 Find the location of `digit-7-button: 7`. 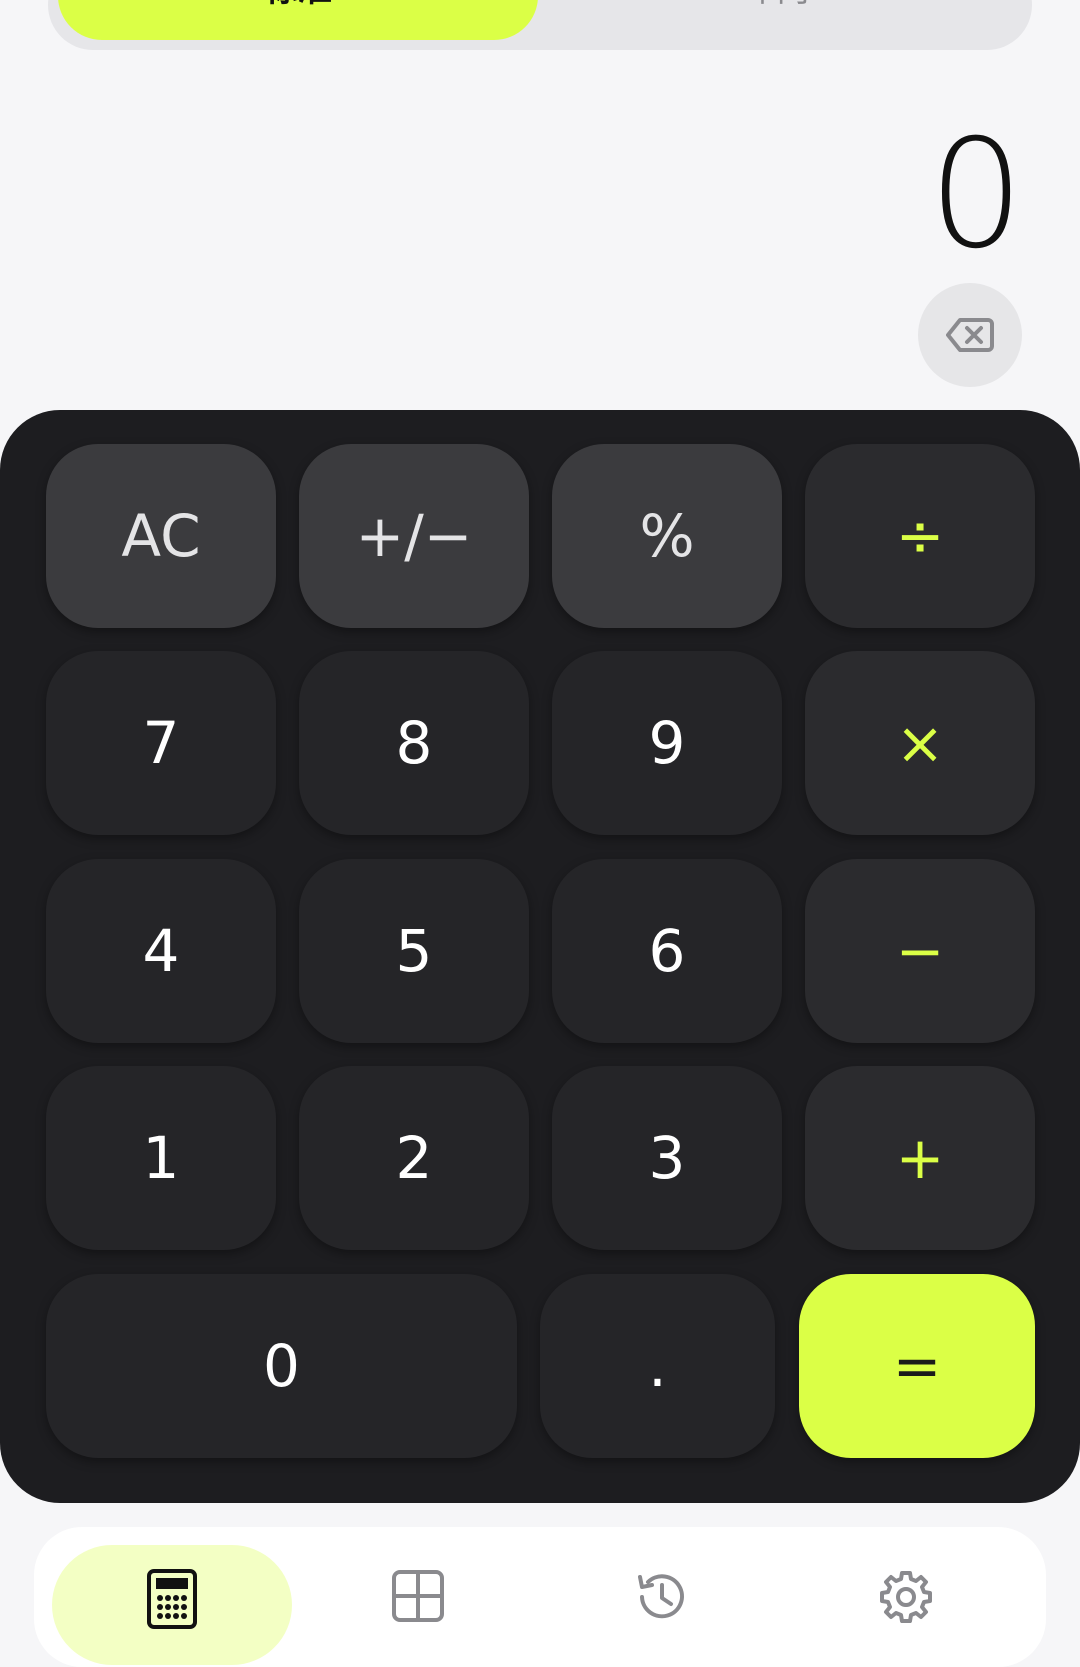

digit-7-button: 7 is located at coordinates (161, 743).